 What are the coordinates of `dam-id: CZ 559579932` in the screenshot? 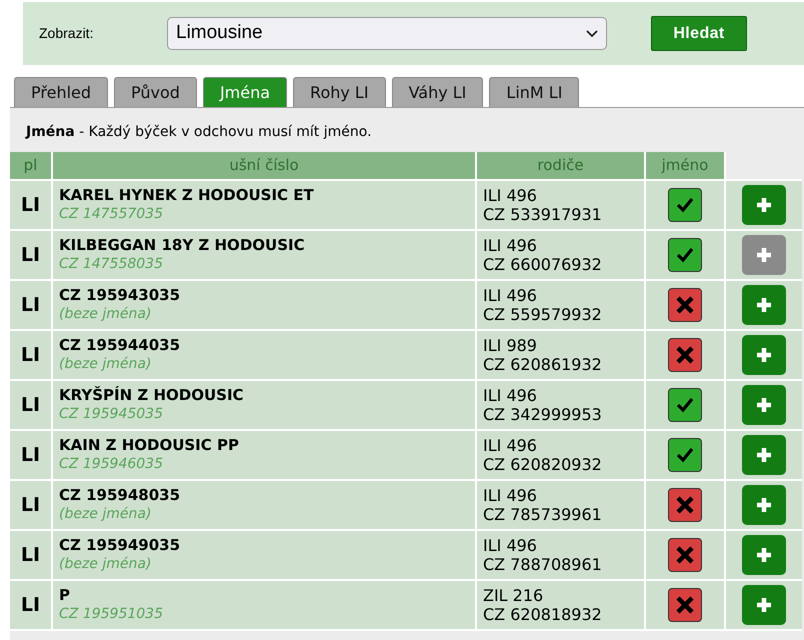 It's located at (543, 314).